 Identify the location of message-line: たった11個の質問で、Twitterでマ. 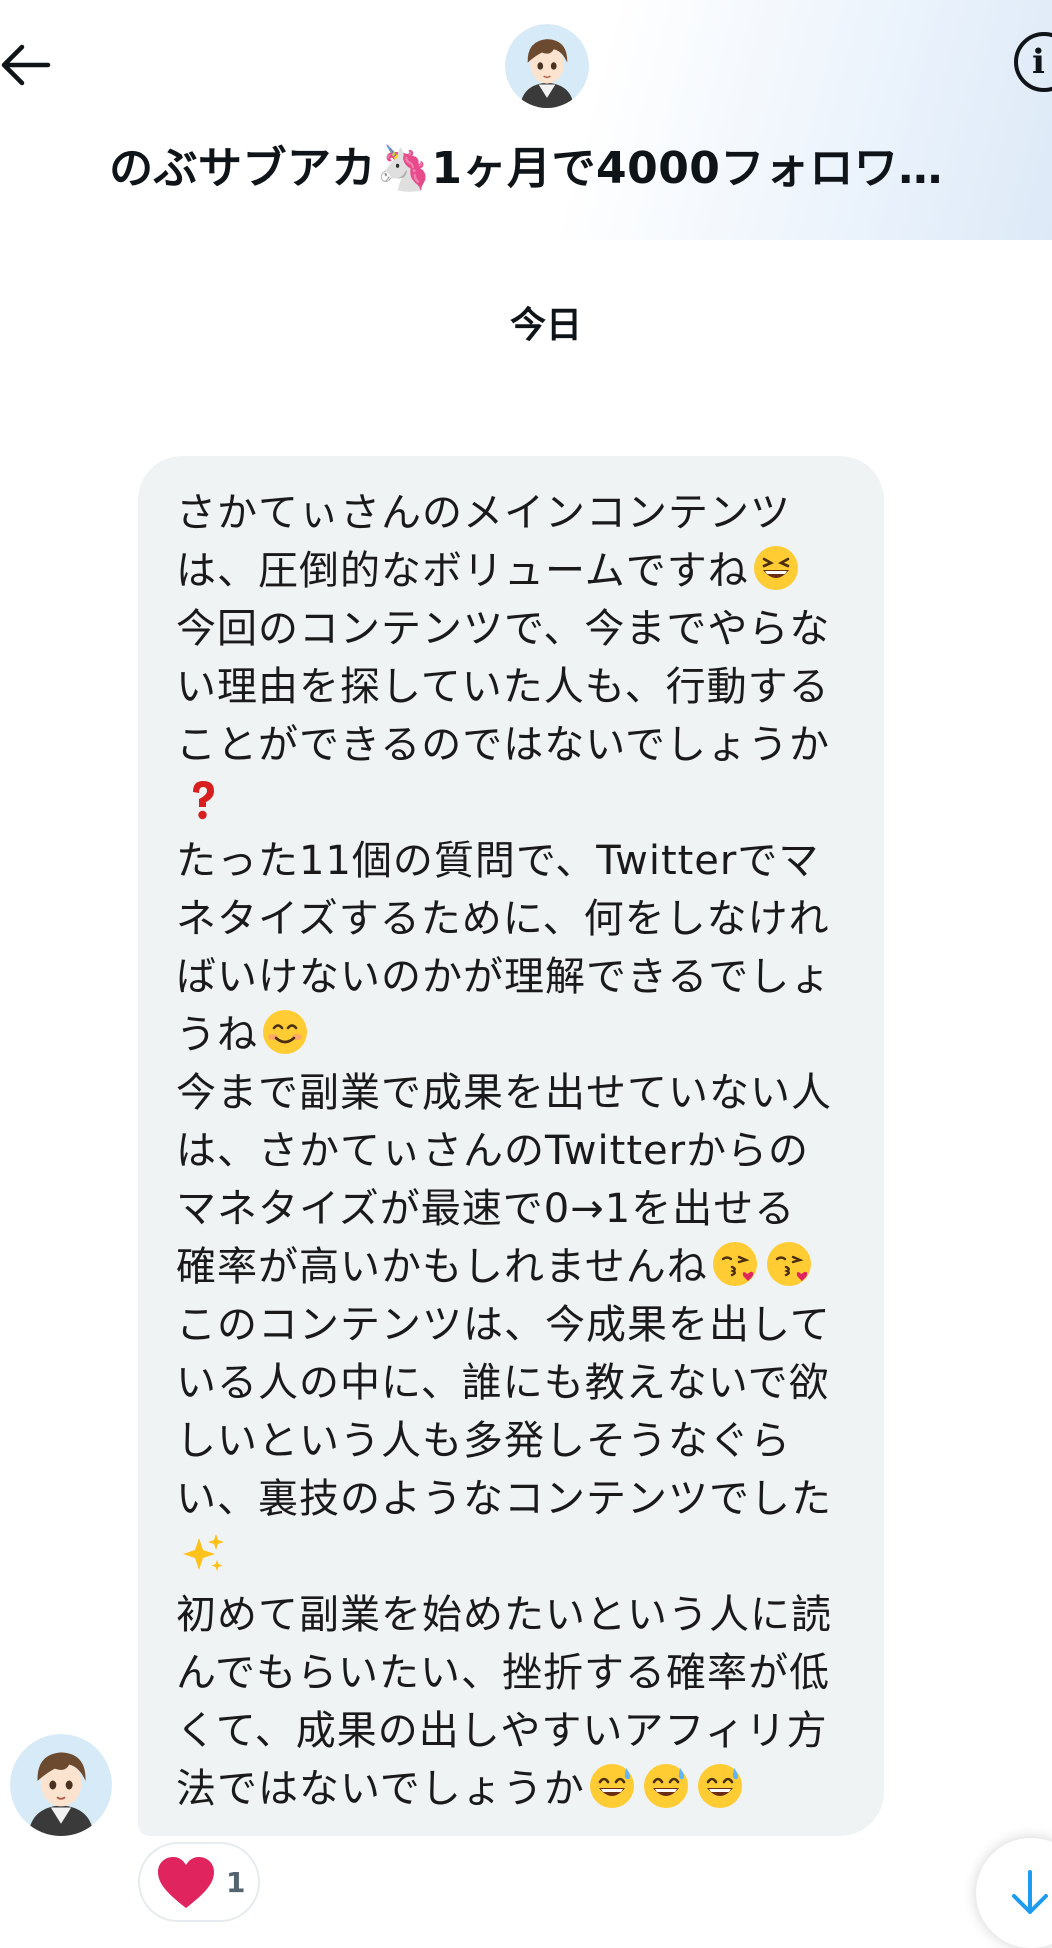
(498, 861).